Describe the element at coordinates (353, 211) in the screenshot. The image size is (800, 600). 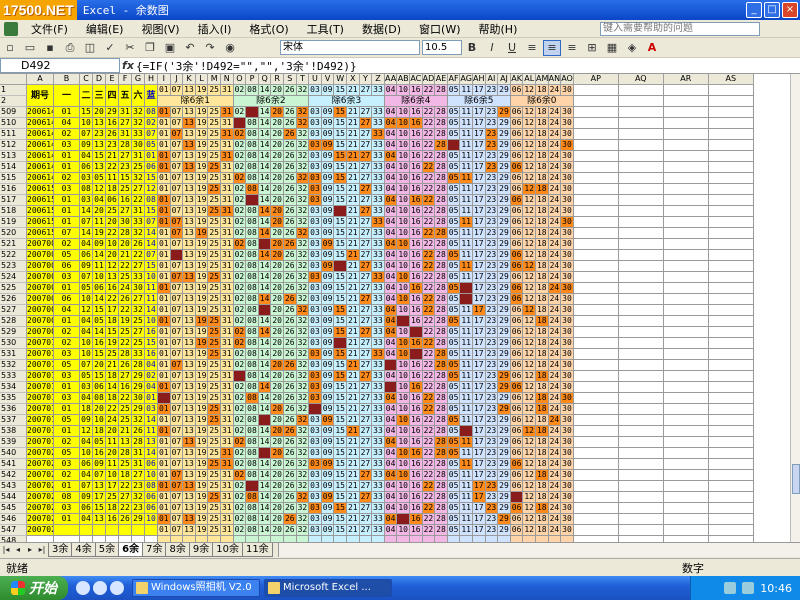
I see `grid-cell: 21` at that location.